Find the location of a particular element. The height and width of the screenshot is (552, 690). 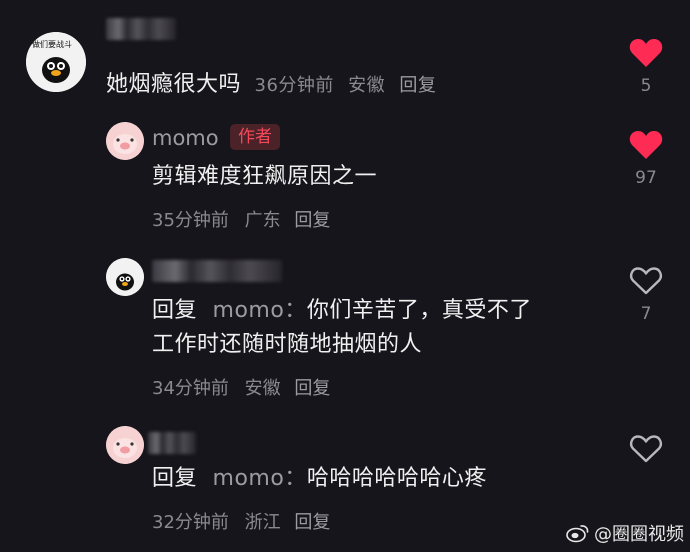

like-button: 7 is located at coordinates (646, 295).